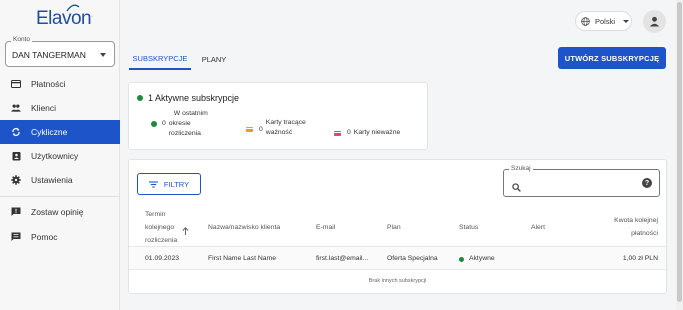 This screenshot has height=310, width=683. I want to click on column-header-due-date: Termin kolejnego rozliczenia, so click(161, 227).